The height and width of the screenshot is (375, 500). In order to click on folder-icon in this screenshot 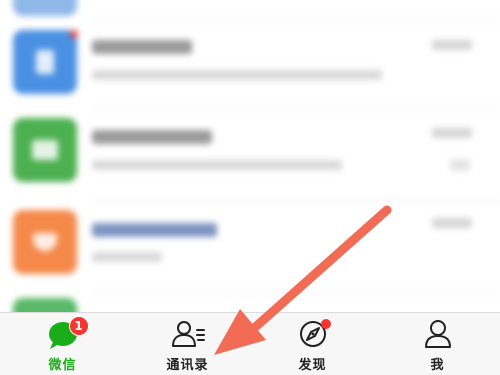, I will do `click(45, 150)`.